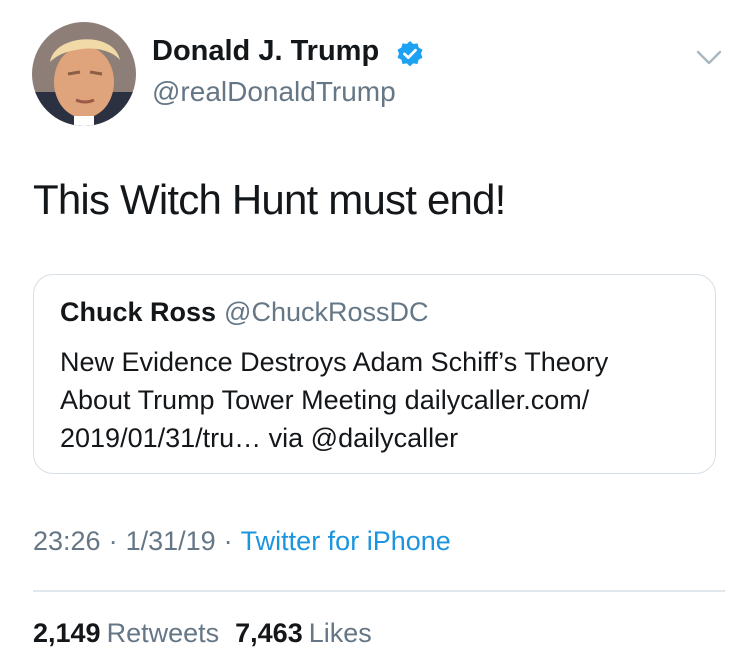 The image size is (750, 668). I want to click on quoted-text-line: 2019/01/31/tru… via @dailycaller, so click(259, 438).